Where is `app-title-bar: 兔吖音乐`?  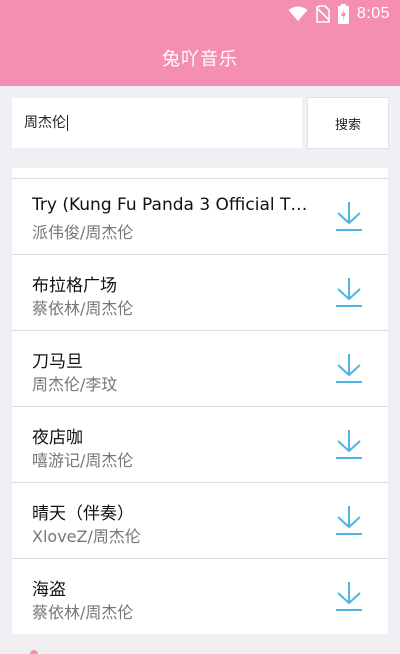
app-title-bar: 兔吖音乐 is located at coordinates (200, 58).